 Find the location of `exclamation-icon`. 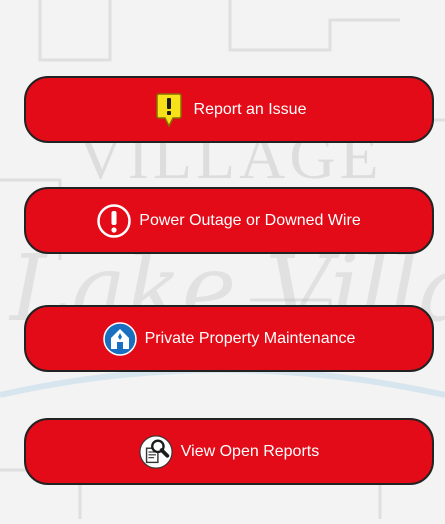

exclamation-icon is located at coordinates (114, 221).